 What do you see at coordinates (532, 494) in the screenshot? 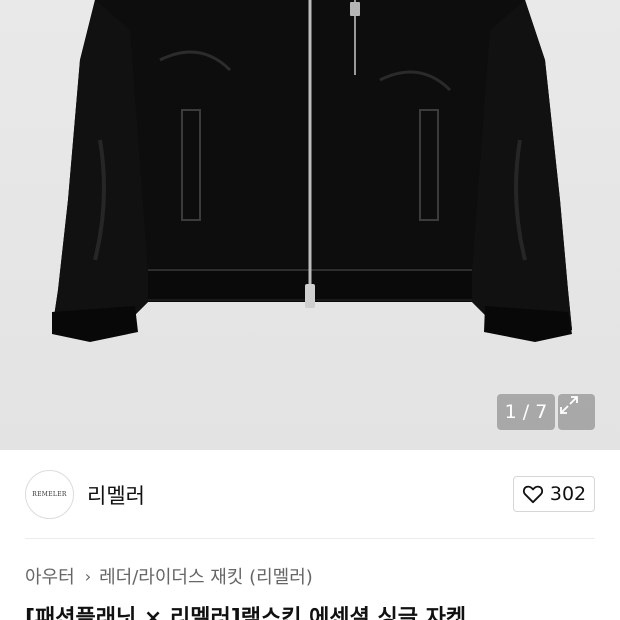
I see `heart-icon` at bounding box center [532, 494].